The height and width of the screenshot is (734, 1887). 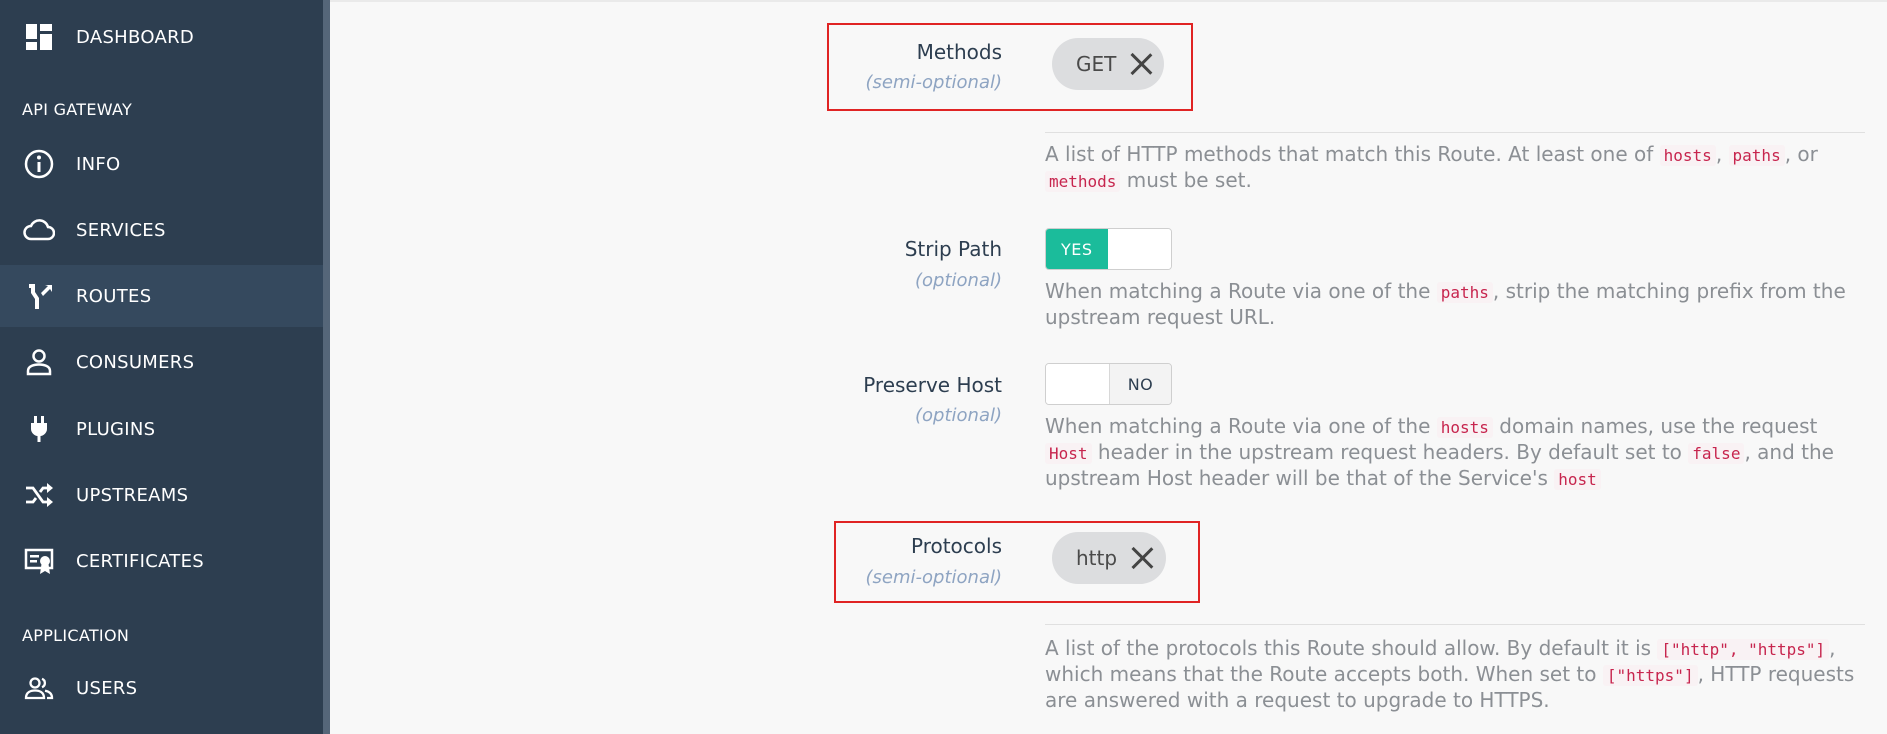 What do you see at coordinates (39, 362) in the screenshot?
I see `person-icon` at bounding box center [39, 362].